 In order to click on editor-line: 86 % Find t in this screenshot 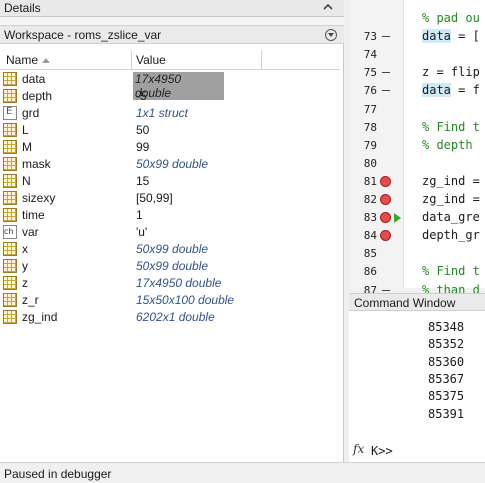, I will do `click(417, 271)`.